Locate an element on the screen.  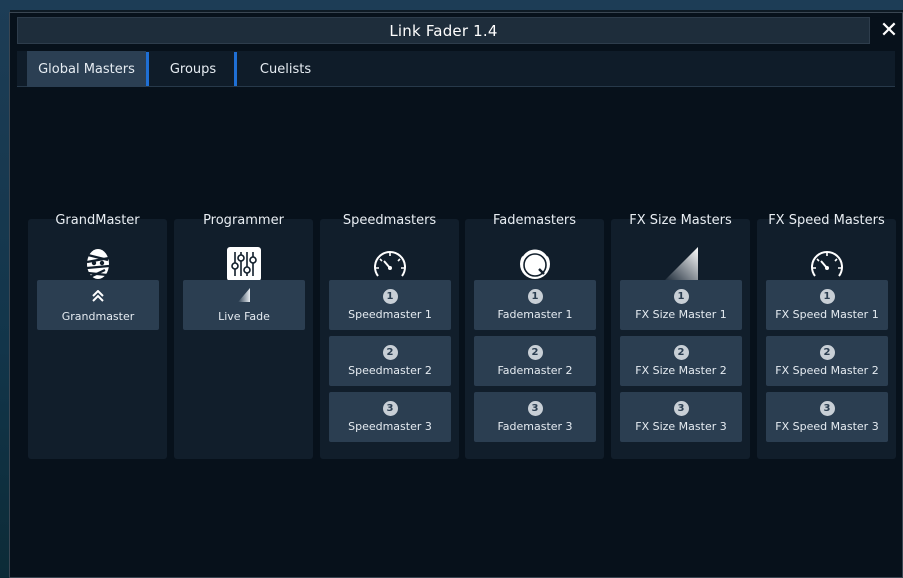
column-title: Programmer is located at coordinates (243, 220).